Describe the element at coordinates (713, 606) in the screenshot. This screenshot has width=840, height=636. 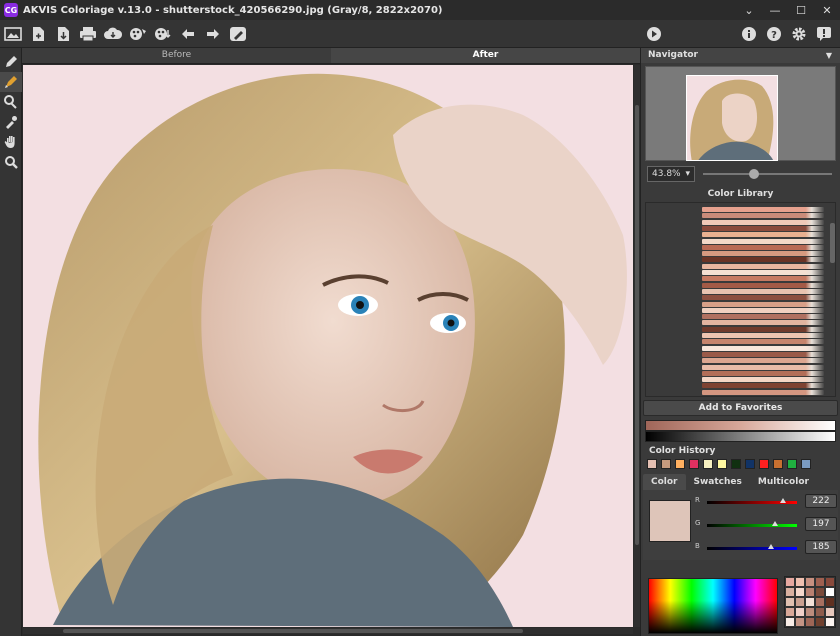
I see `color-spectrum-picker` at that location.